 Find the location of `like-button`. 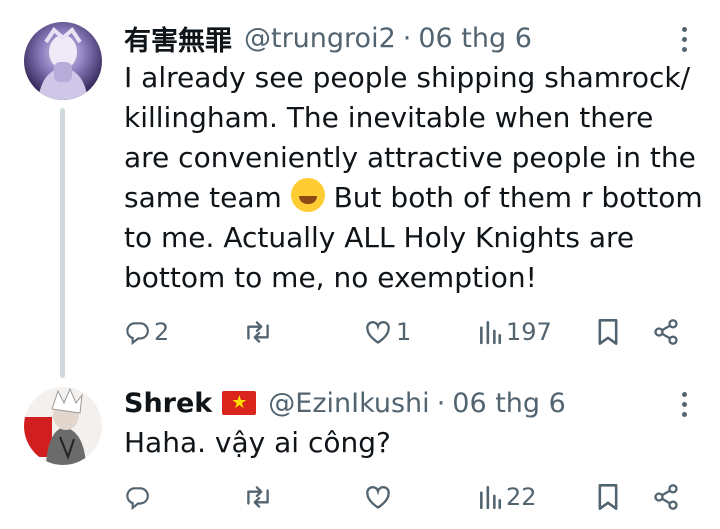

like-button is located at coordinates (380, 497).